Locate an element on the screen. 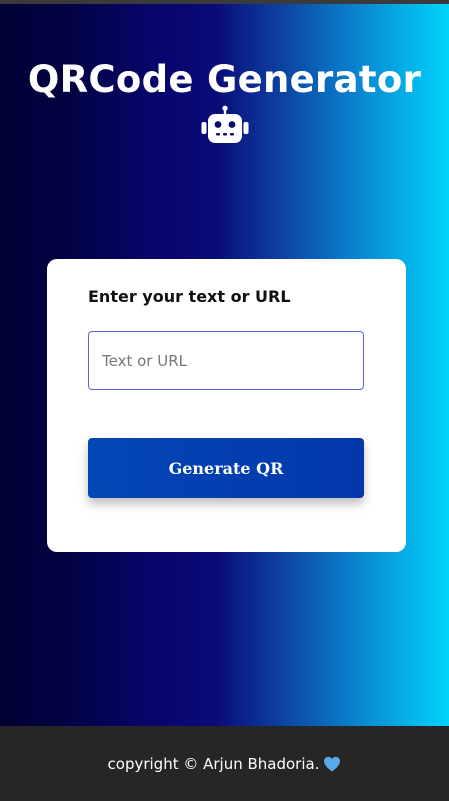 This screenshot has height=801, width=449. text-url-input is located at coordinates (226, 360).